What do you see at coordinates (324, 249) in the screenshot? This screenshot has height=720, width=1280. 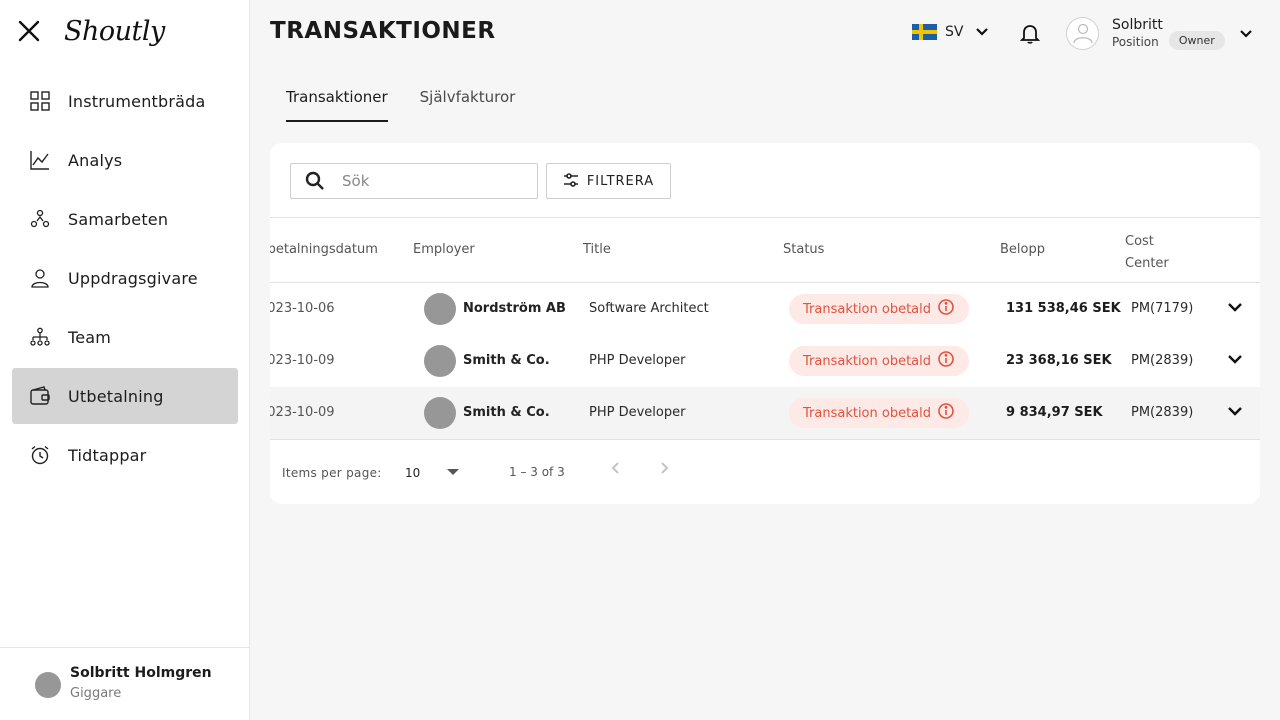 I see `column-header-date: Utbetalningsdatum` at bounding box center [324, 249].